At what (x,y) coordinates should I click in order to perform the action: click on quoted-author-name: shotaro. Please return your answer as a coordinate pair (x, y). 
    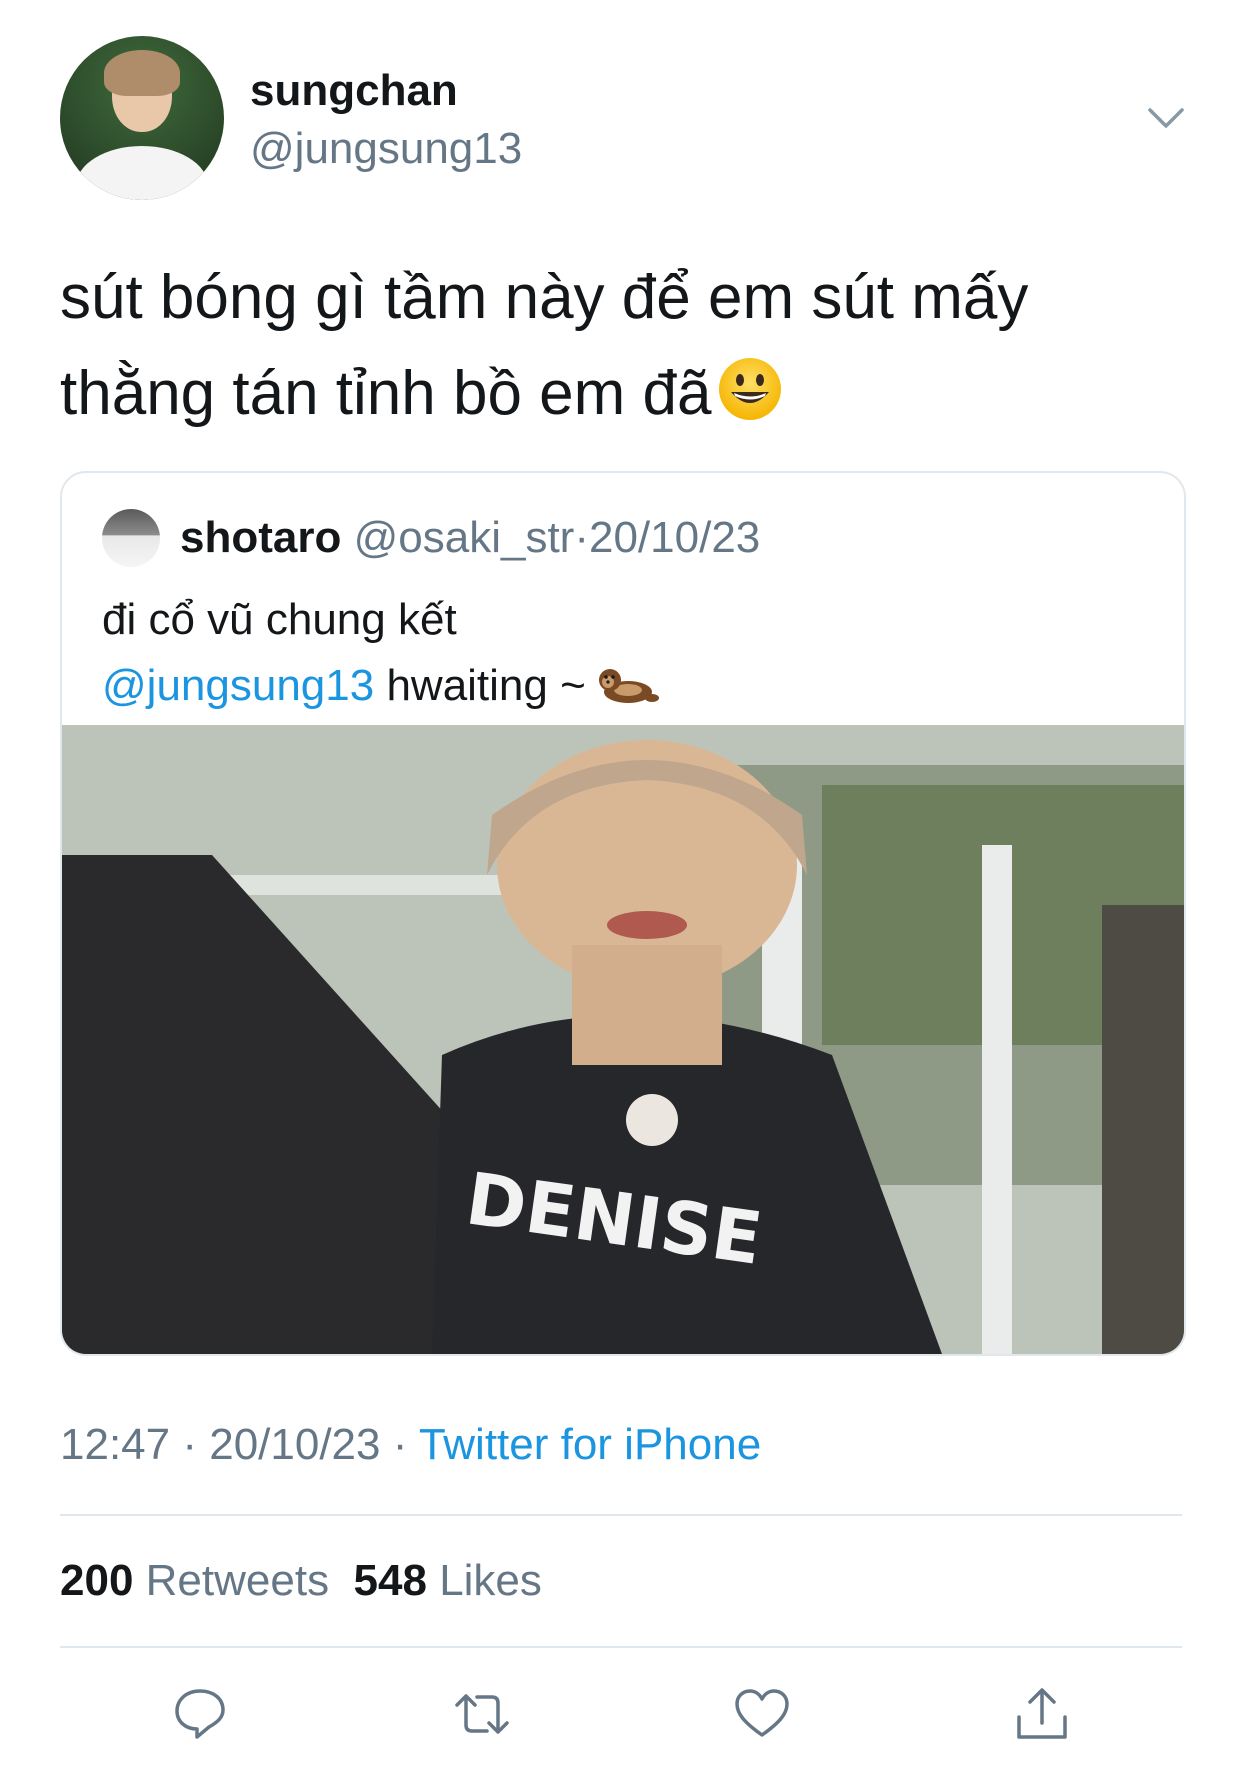
    Looking at the image, I should click on (261, 537).